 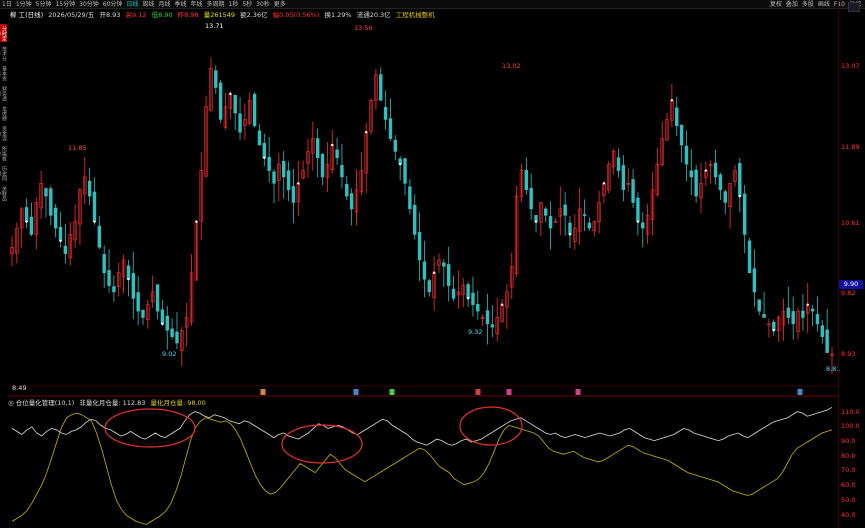 I want to click on period-tab-5: 60分钟, so click(x=113, y=4).